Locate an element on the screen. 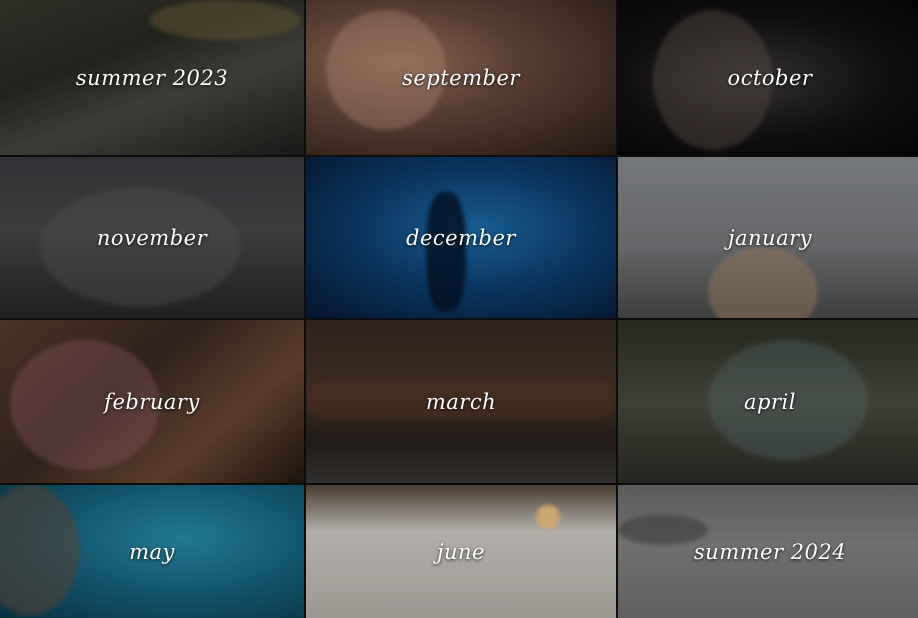  tile-label: summer 2023 is located at coordinates (152, 77).